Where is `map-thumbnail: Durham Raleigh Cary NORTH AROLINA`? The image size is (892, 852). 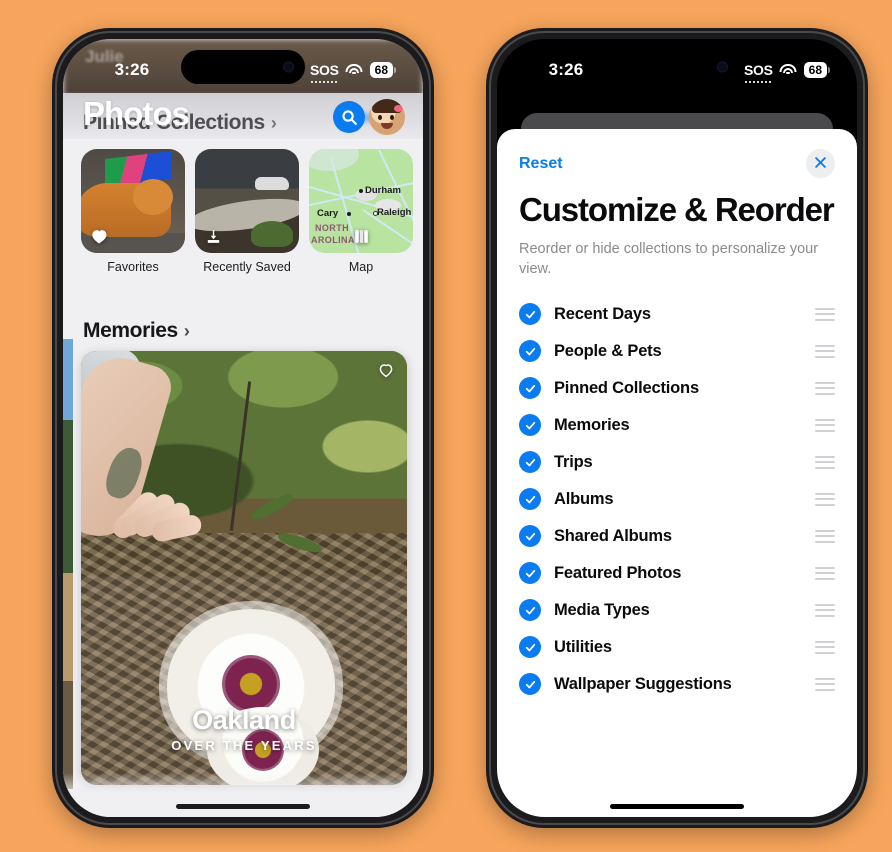 map-thumbnail: Durham Raleigh Cary NORTH AROLINA is located at coordinates (361, 201).